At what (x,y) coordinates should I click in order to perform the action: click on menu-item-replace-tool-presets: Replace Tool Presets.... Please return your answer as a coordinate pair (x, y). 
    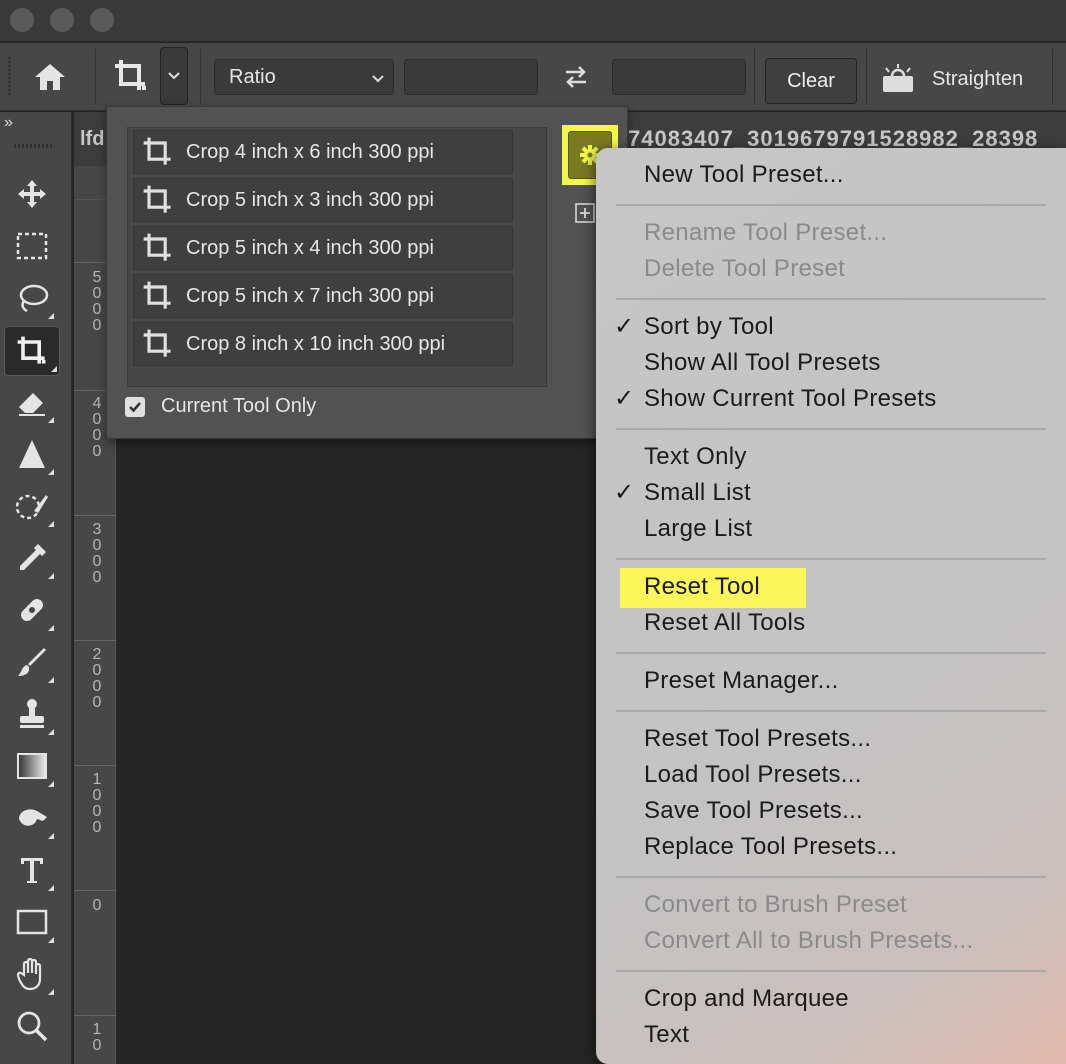
    Looking at the image, I should click on (770, 847).